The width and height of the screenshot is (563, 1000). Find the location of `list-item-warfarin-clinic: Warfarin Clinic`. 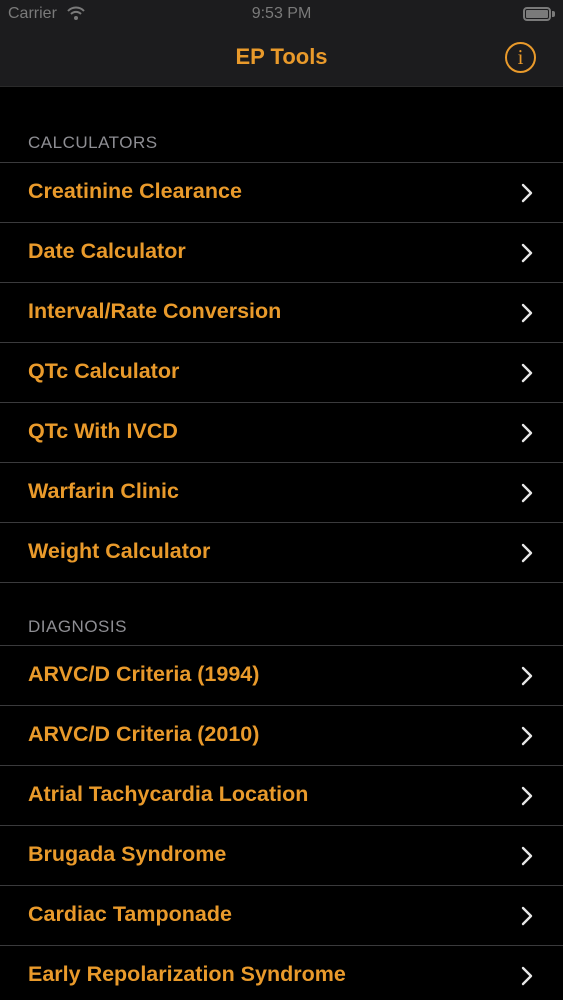

list-item-warfarin-clinic: Warfarin Clinic is located at coordinates (281, 493).